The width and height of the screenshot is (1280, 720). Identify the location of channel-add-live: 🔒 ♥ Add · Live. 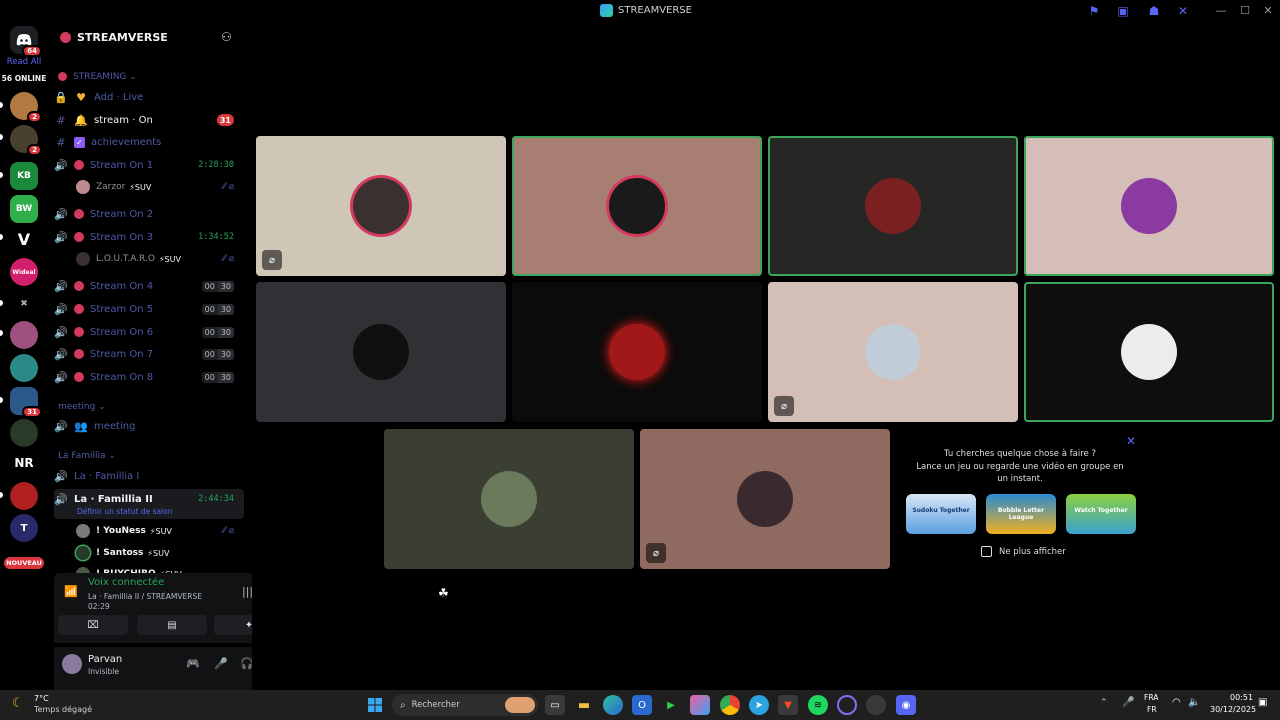
(150, 97).